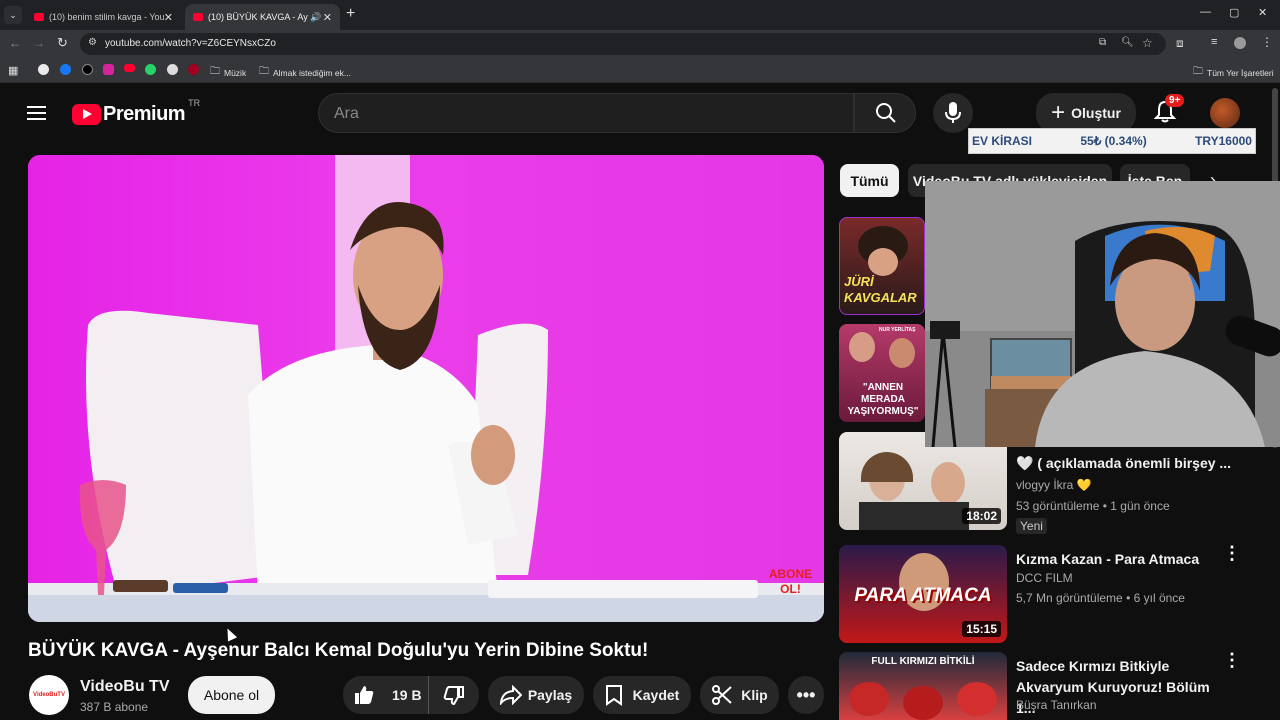 The image size is (1280, 720). I want to click on bookmark-whatsapp, so click(150, 69).